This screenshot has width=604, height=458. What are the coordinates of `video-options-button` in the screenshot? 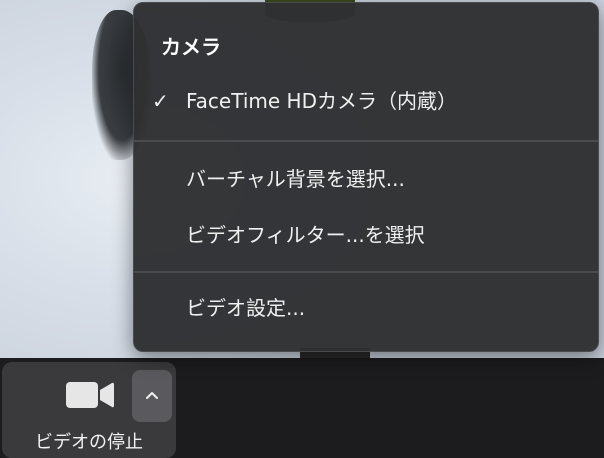 It's located at (152, 396).